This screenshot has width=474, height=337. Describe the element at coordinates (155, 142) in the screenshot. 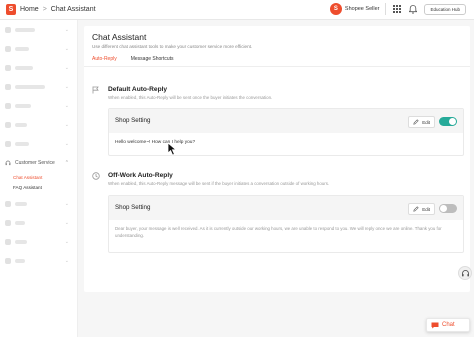

I see `default-auto-reply-message: Hello welcome~! How can I help you?` at that location.